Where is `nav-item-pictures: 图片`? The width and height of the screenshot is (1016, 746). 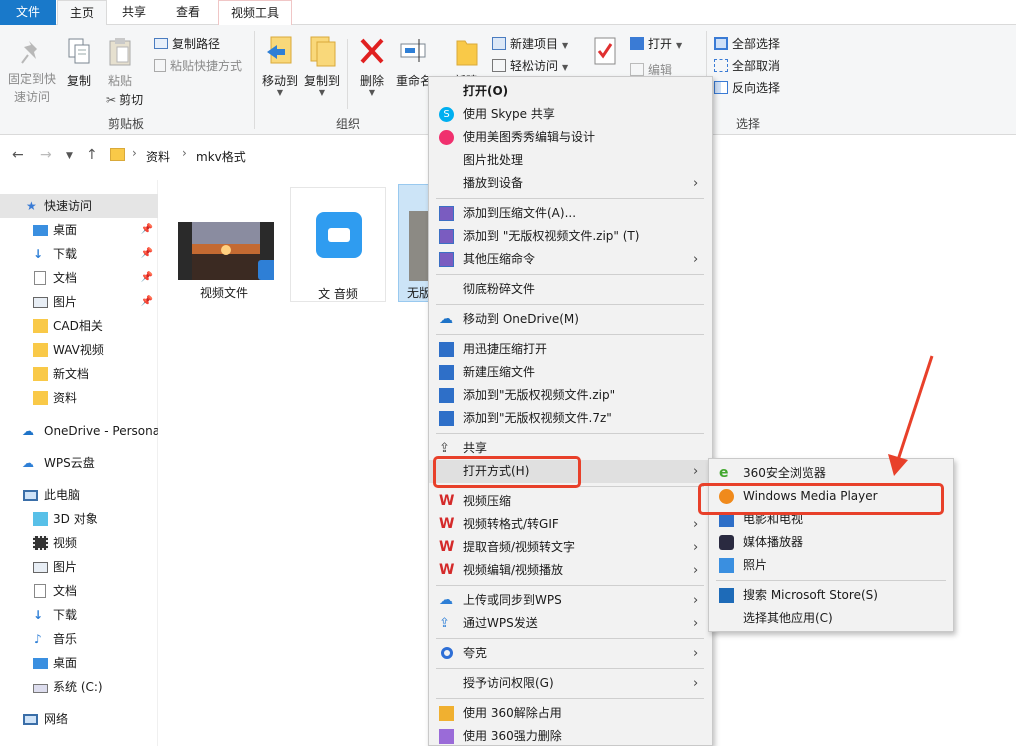 nav-item-pictures: 图片 is located at coordinates (79, 567).